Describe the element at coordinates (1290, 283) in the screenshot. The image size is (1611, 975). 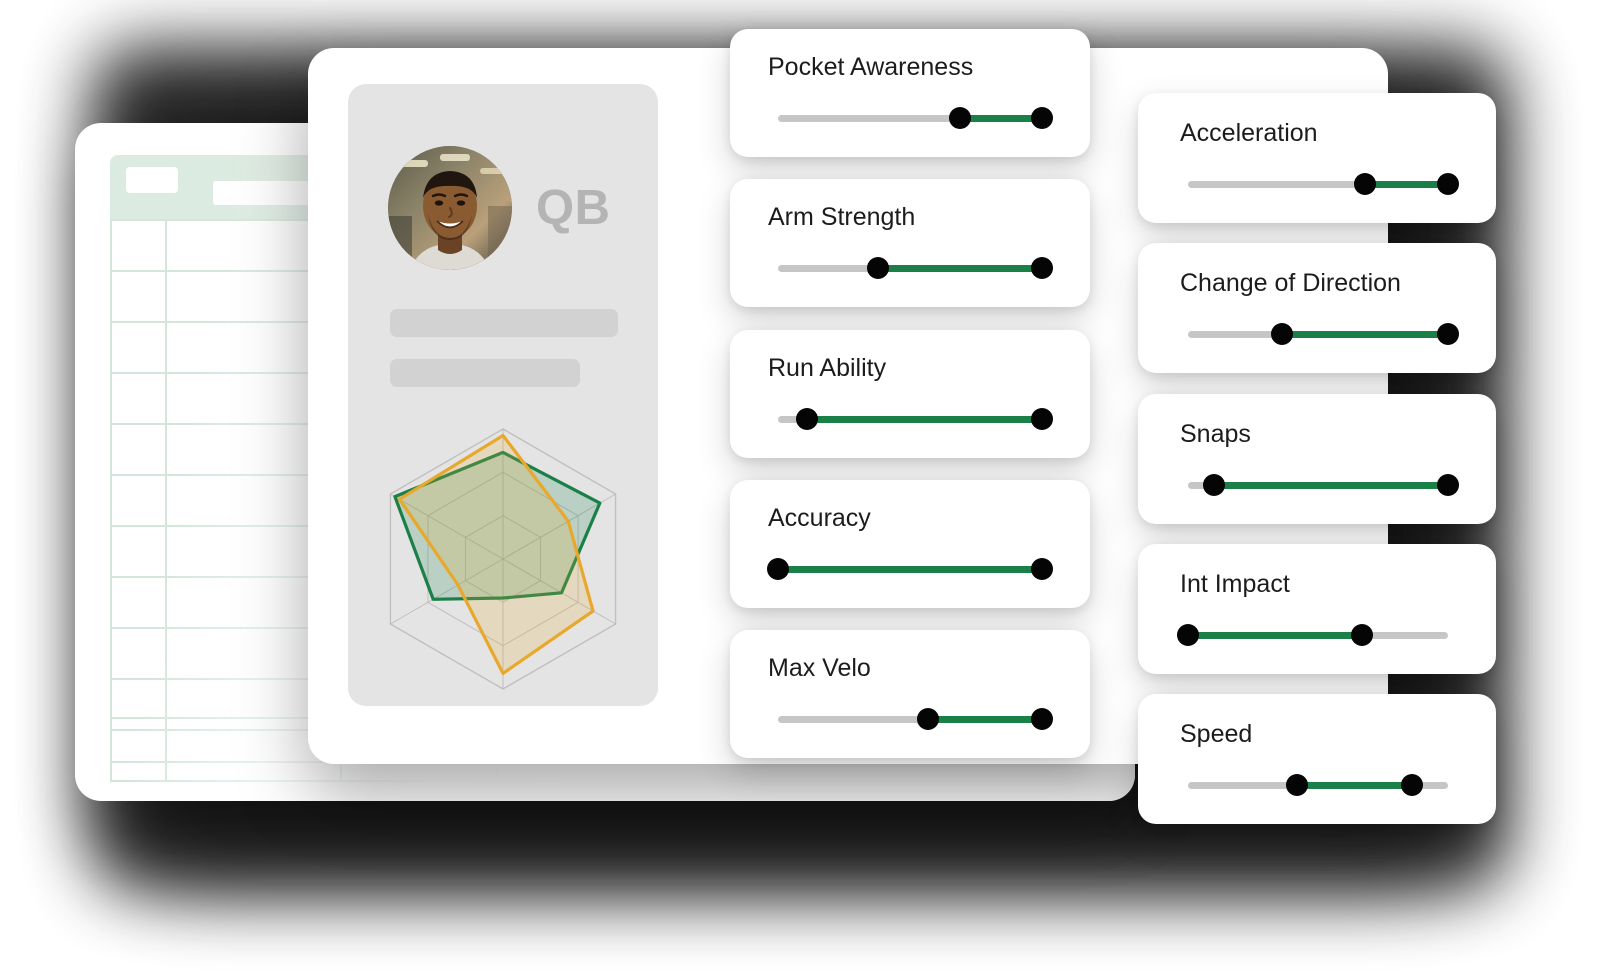
I see `attribute-label: Change of Direction` at that location.